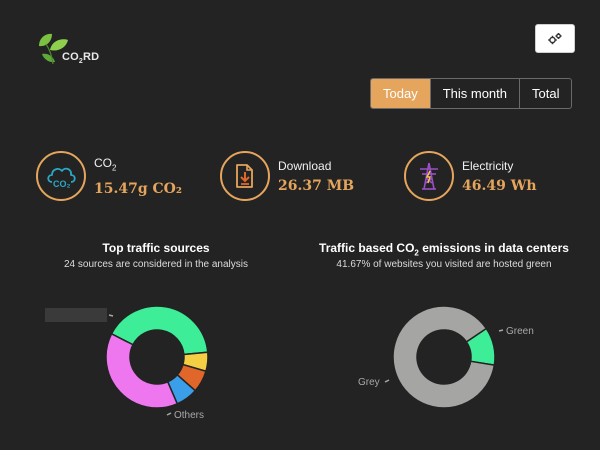 Image resolution: width=600 pixels, height=450 pixels. Describe the element at coordinates (499, 186) in the screenshot. I see `stat-electricity-value: 46.49 Wh` at that location.